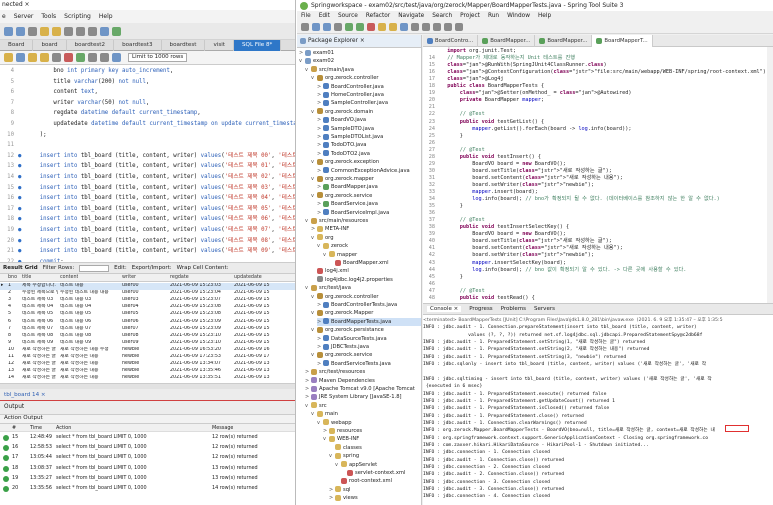  What do you see at coordinates (493, 16) in the screenshot?
I see `menu-item: Run` at bounding box center [493, 16].